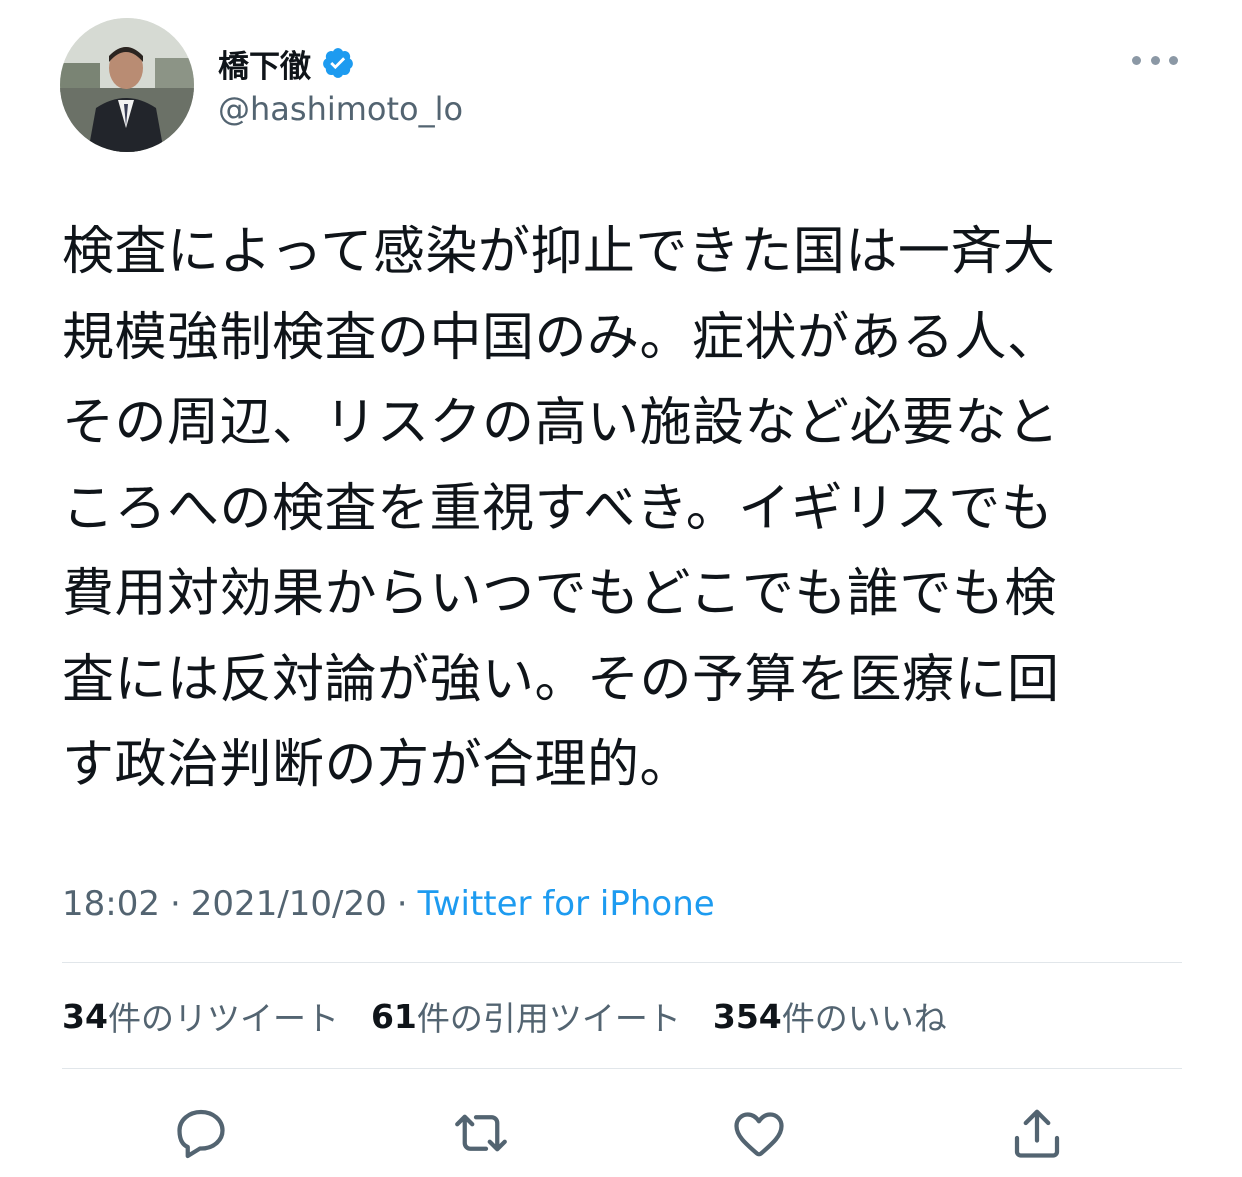  I want to click on share-button, so click(1037, 1133).